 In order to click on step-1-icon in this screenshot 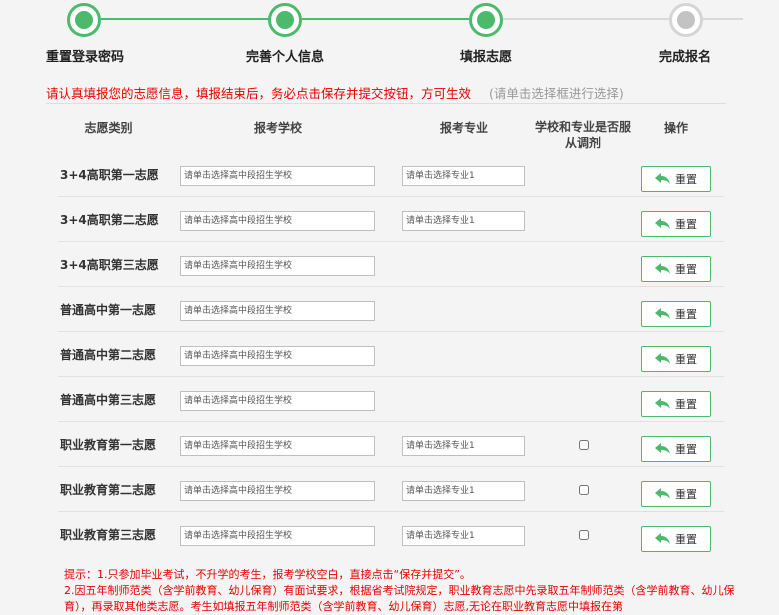, I will do `click(84, 20)`.